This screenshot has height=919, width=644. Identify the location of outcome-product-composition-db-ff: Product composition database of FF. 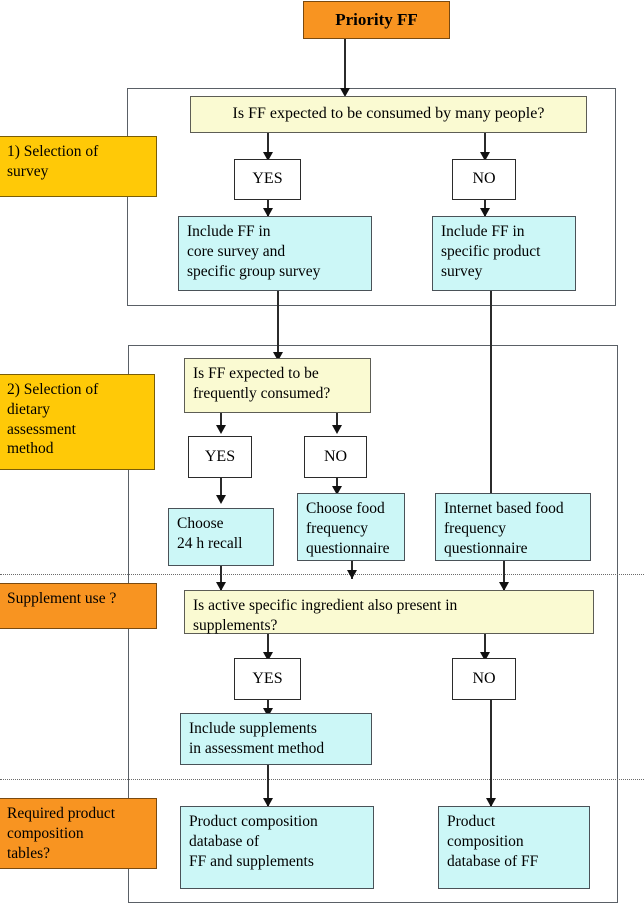
(514, 847).